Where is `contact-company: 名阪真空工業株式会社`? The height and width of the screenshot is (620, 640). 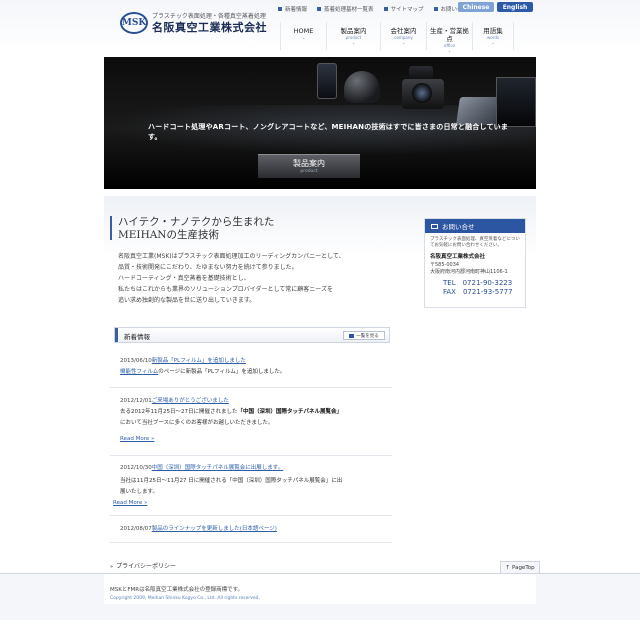
contact-company: 名阪真空工業株式会社 is located at coordinates (458, 257).